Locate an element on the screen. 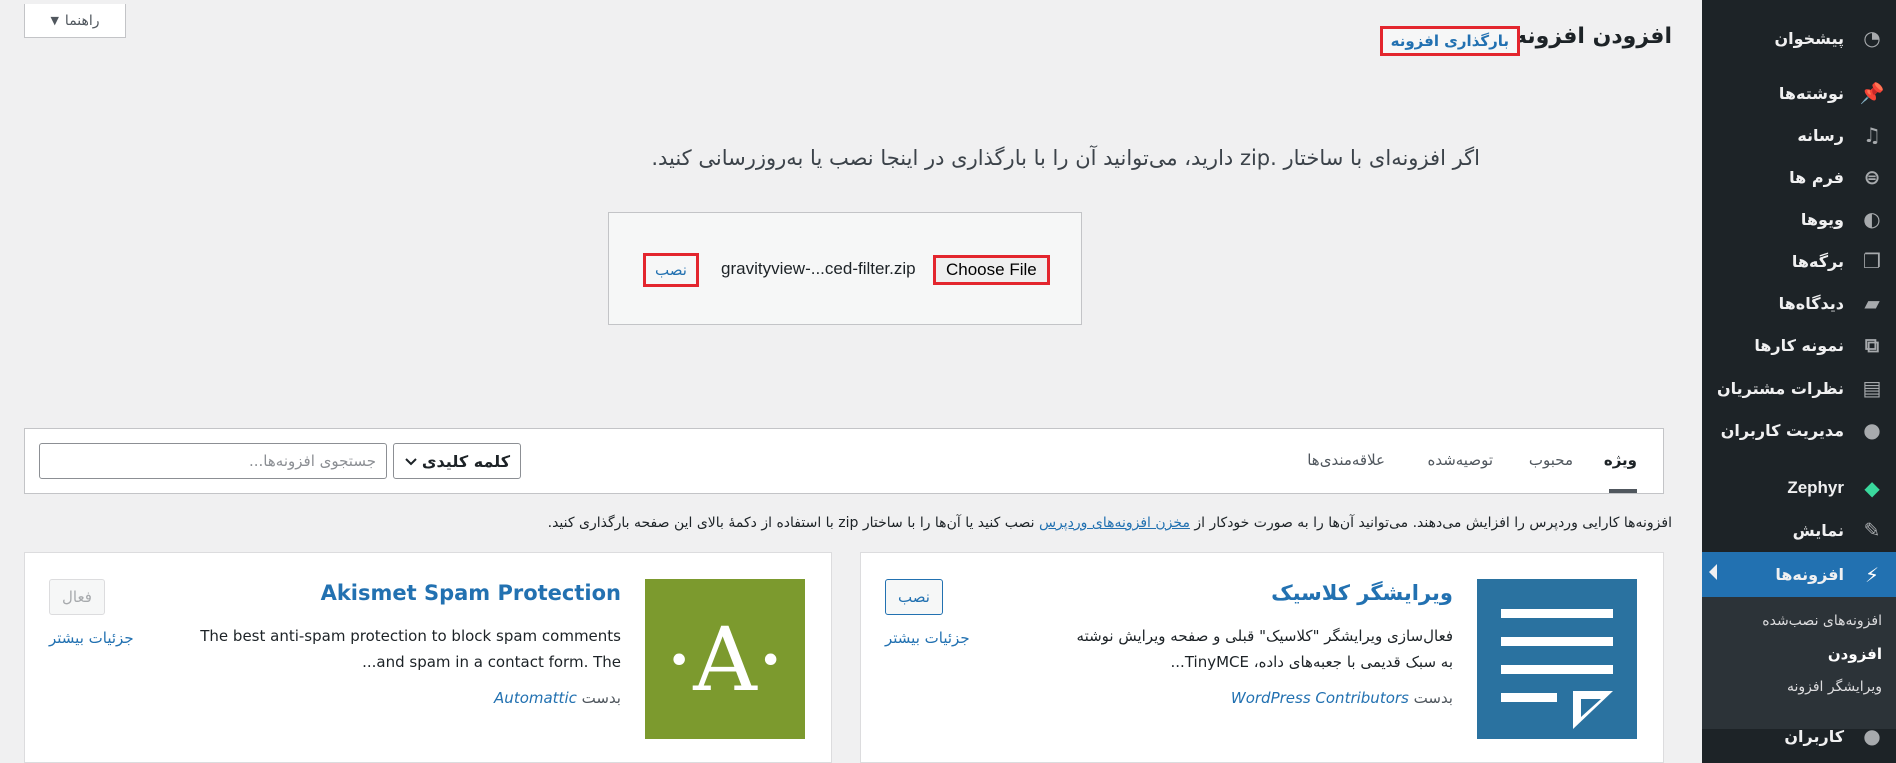  pin-icon: 📌 is located at coordinates (1872, 93).